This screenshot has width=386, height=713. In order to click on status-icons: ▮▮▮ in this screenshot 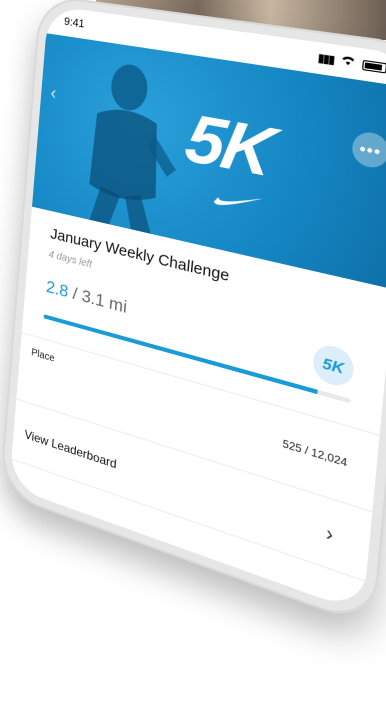, I will do `click(351, 62)`.